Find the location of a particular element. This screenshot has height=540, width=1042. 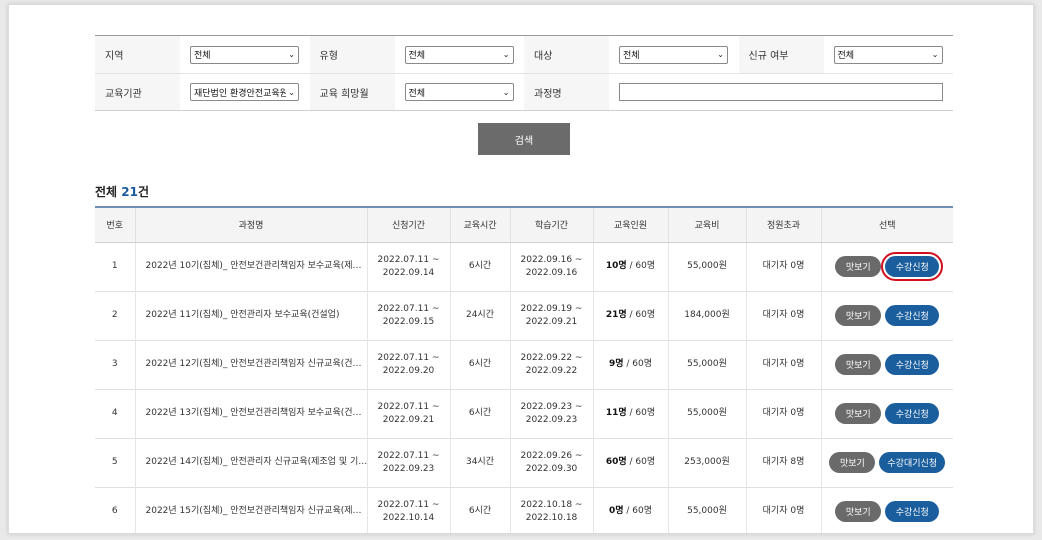

column-header: 교육비 is located at coordinates (706, 224).